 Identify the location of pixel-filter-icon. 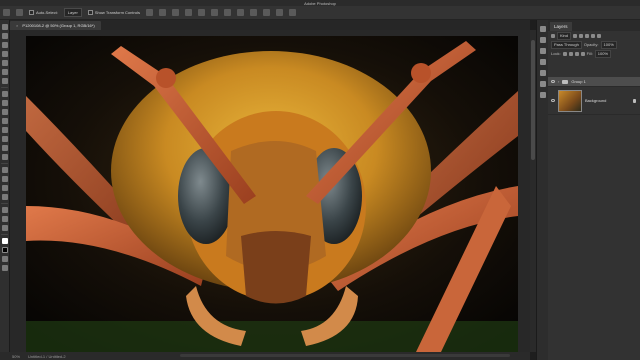
(575, 35).